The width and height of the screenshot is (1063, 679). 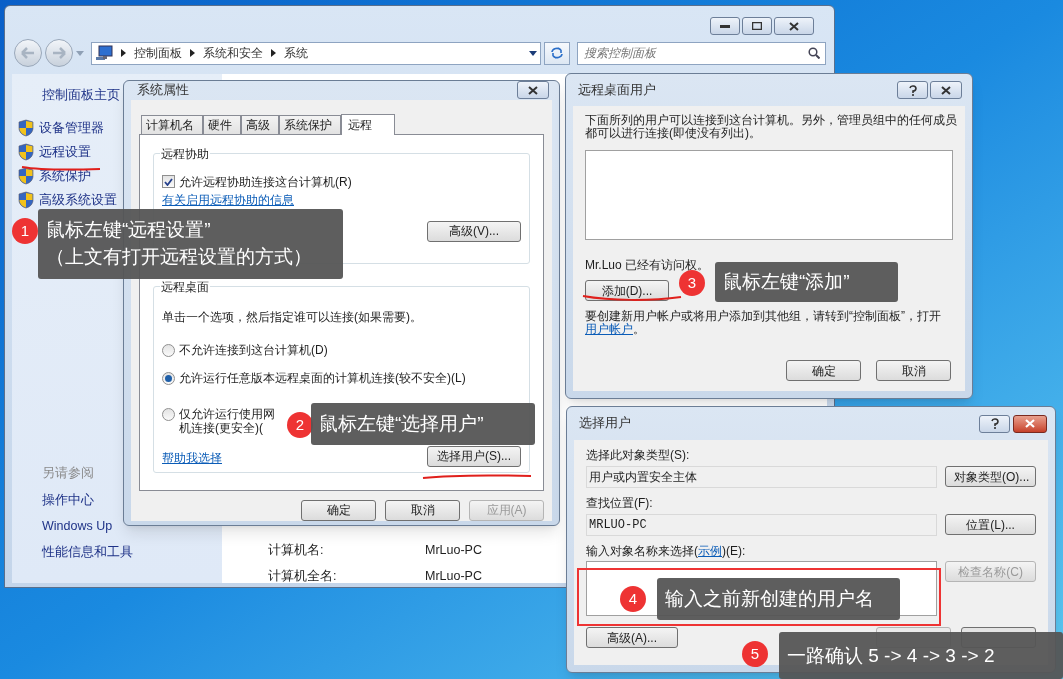 What do you see at coordinates (303, 575) in the screenshot?
I see `field-label: 计算机全名:` at bounding box center [303, 575].